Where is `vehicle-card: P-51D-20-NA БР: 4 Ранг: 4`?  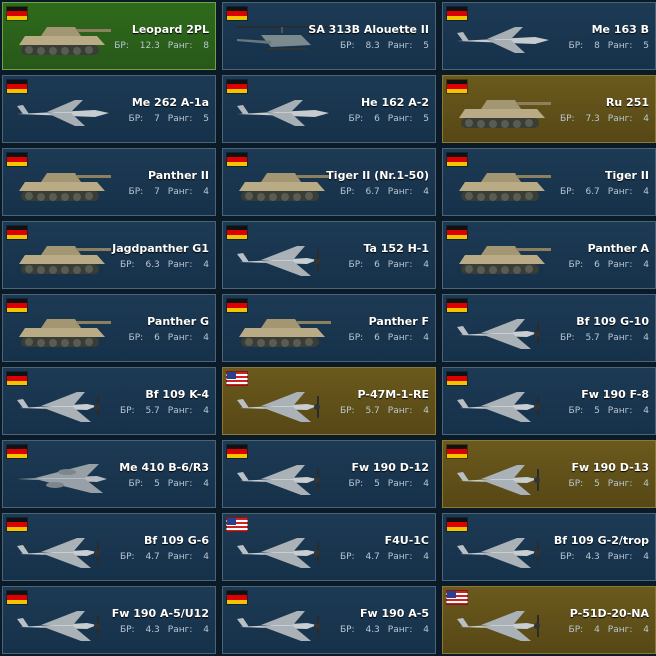
vehicle-card: P-51D-20-NA БР: 4 Ранг: 4 is located at coordinates (549, 620).